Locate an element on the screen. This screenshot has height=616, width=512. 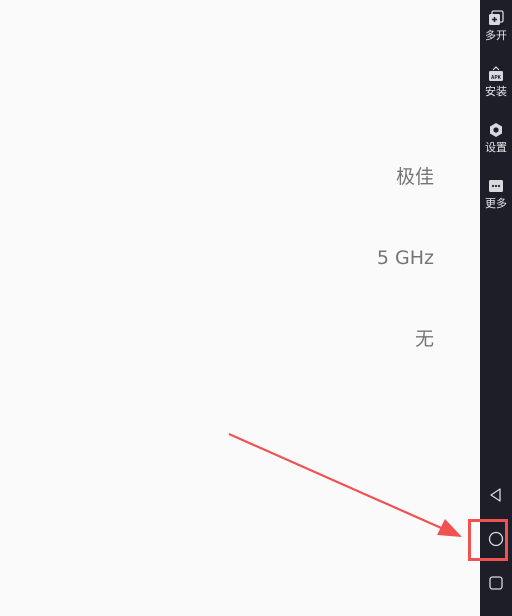
recent-square-icon is located at coordinates (496, 583).